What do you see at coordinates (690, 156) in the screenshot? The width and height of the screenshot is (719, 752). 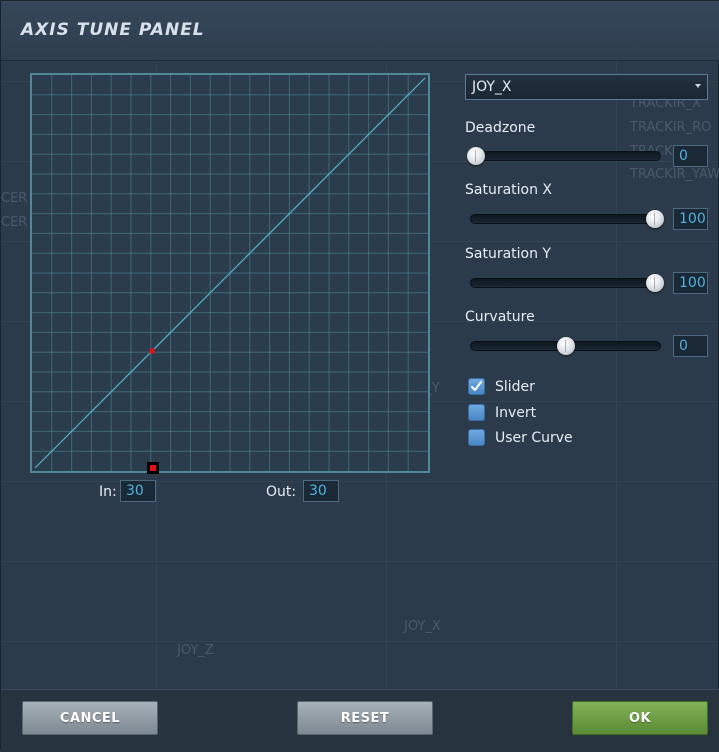 I see `deadzone-value-field: 0` at bounding box center [690, 156].